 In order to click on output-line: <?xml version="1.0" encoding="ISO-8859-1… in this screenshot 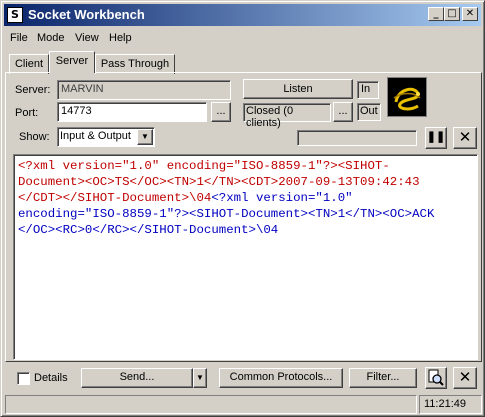, I will do `click(204, 166)`.